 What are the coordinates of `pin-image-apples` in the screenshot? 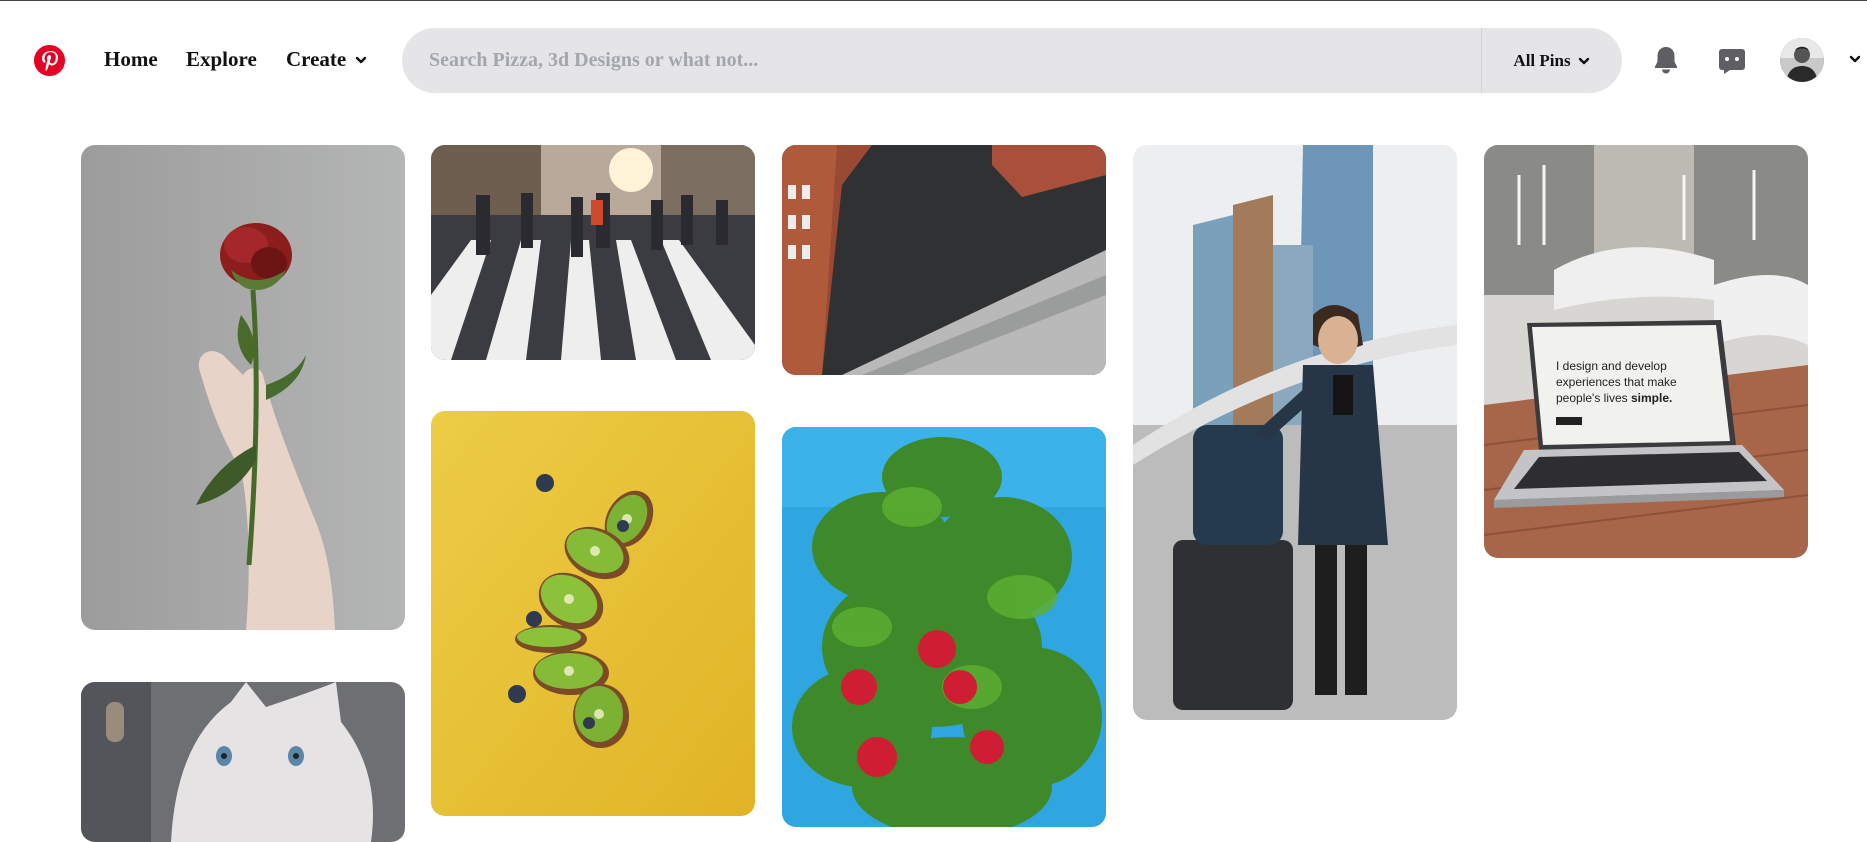 It's located at (944, 627).